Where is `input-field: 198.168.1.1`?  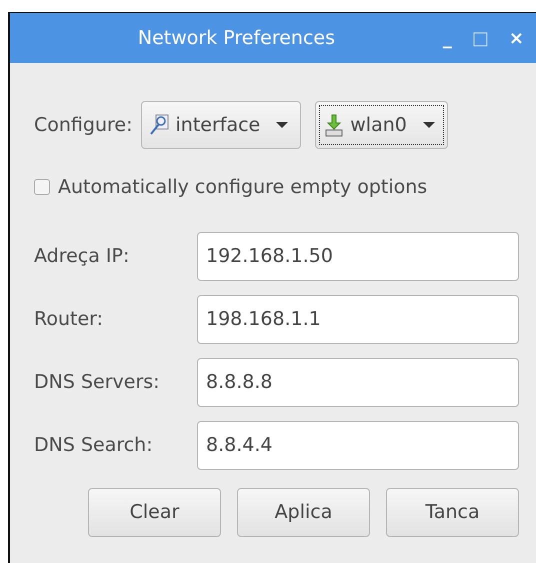
input-field: 198.168.1.1 is located at coordinates (358, 319).